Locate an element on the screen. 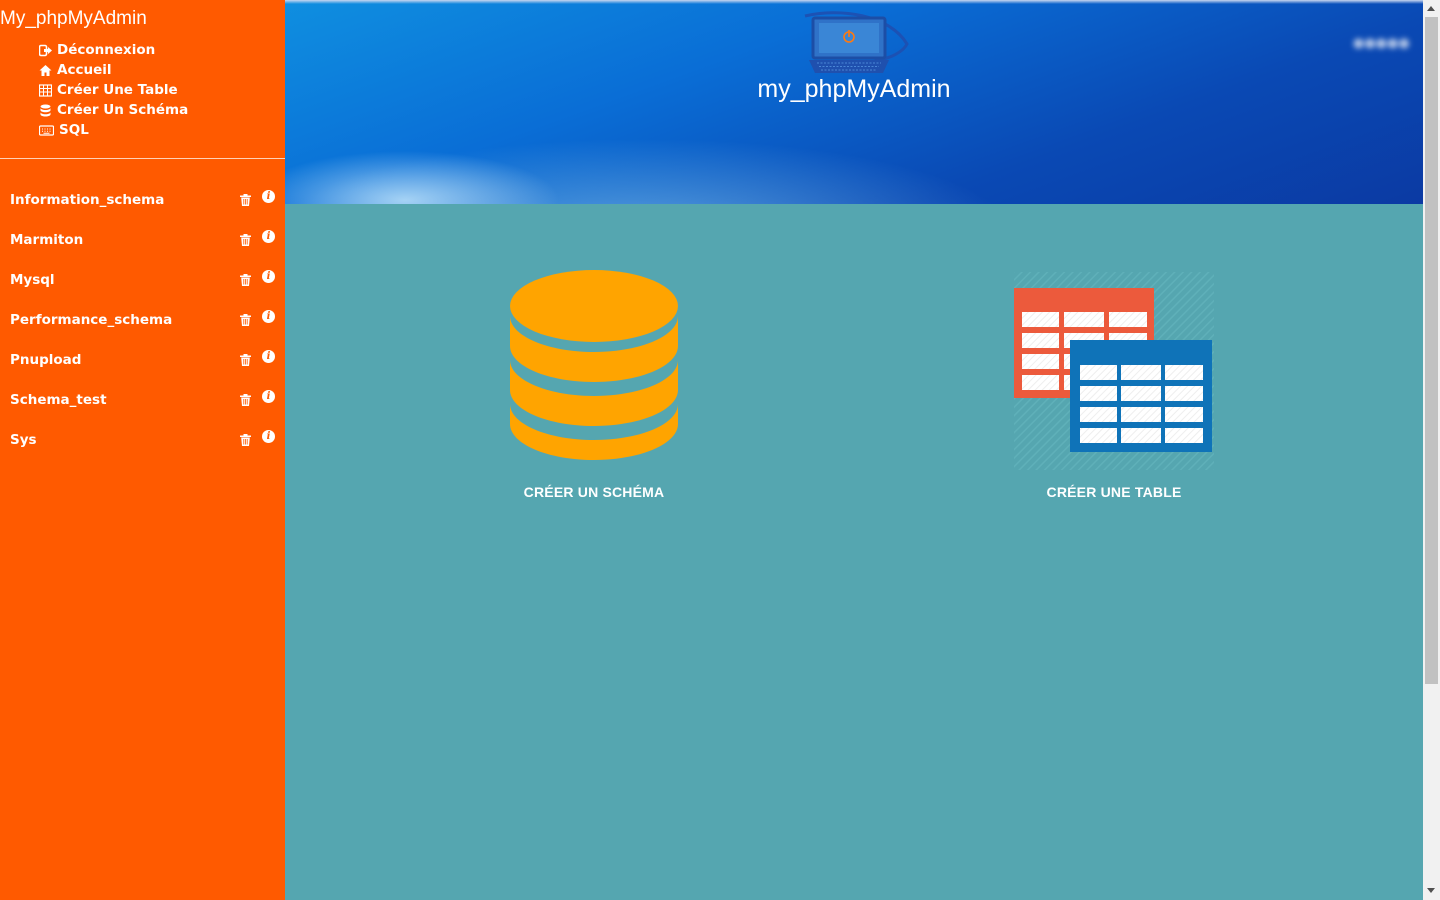 This screenshot has height=900, width=1440. database-row: Pnupload i is located at coordinates (142, 360).